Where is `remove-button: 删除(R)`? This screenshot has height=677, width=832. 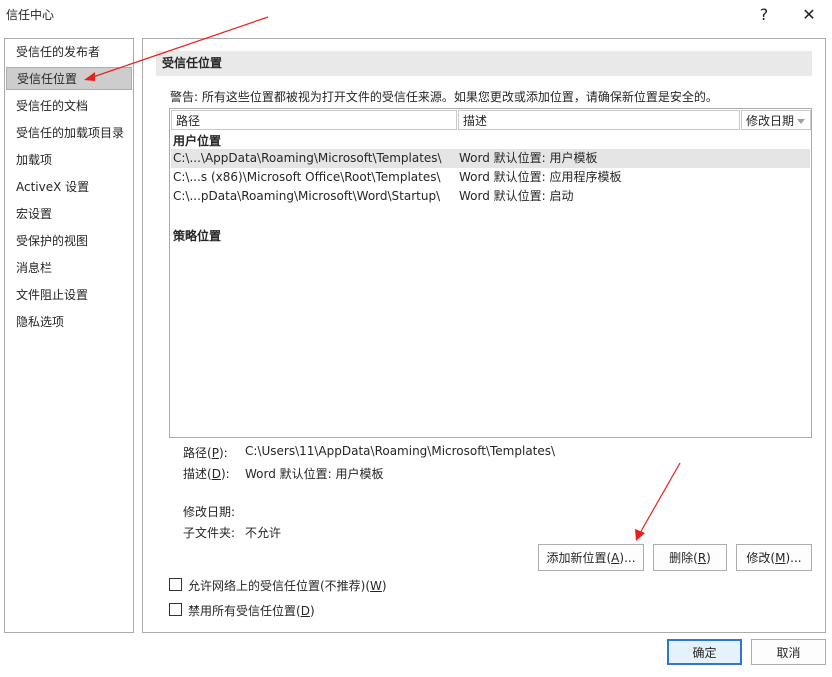
remove-button: 删除(R) is located at coordinates (690, 557).